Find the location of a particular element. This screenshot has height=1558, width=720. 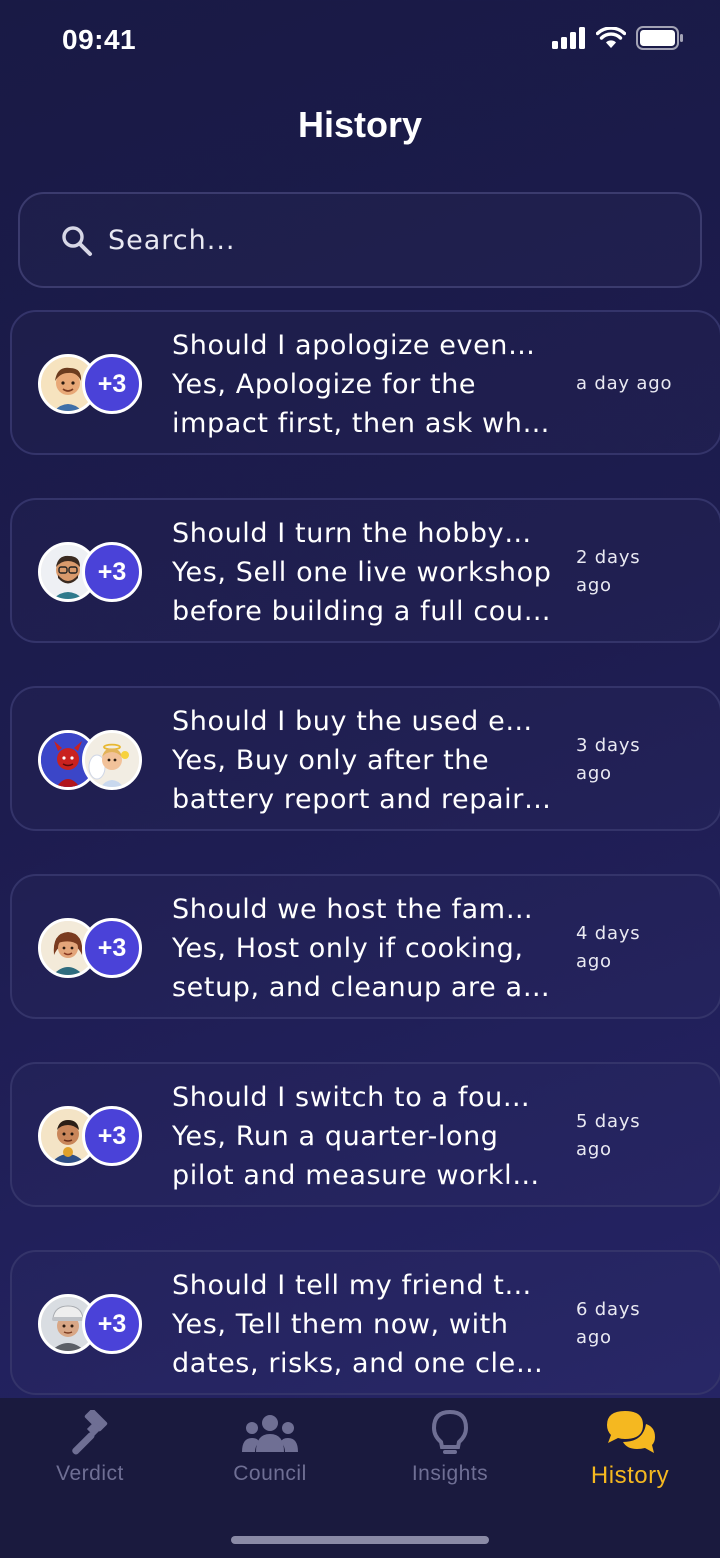

tab-insights: Insights is located at coordinates (450, 1453).